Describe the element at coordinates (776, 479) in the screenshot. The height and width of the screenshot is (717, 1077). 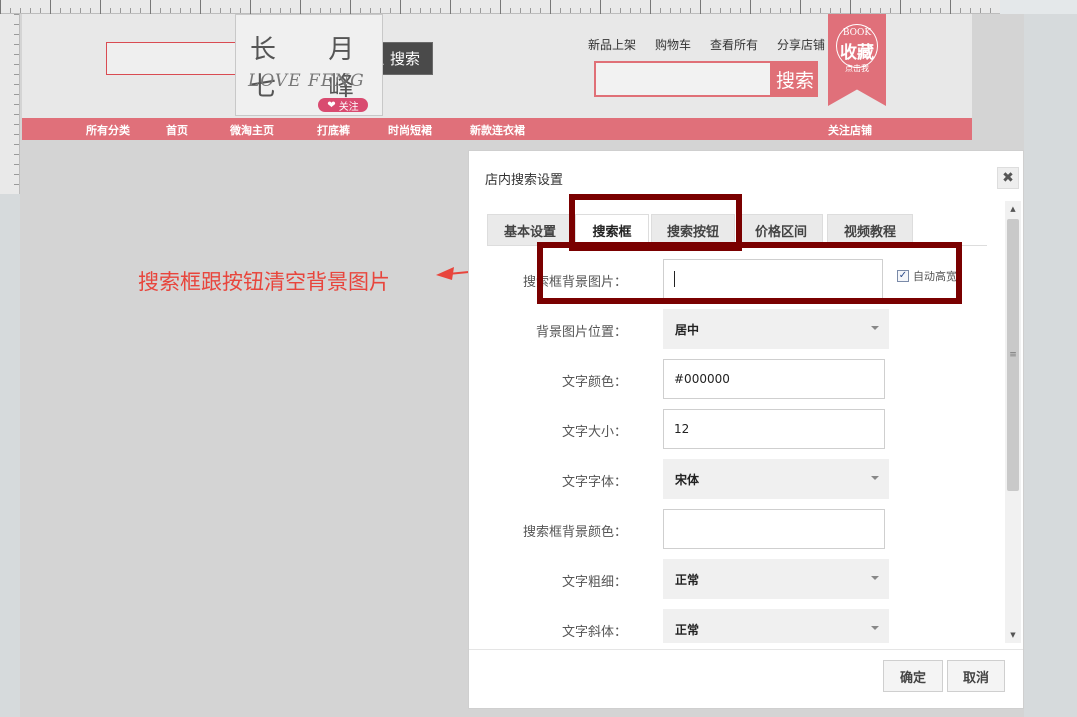
I see `font-select: 宋体` at that location.